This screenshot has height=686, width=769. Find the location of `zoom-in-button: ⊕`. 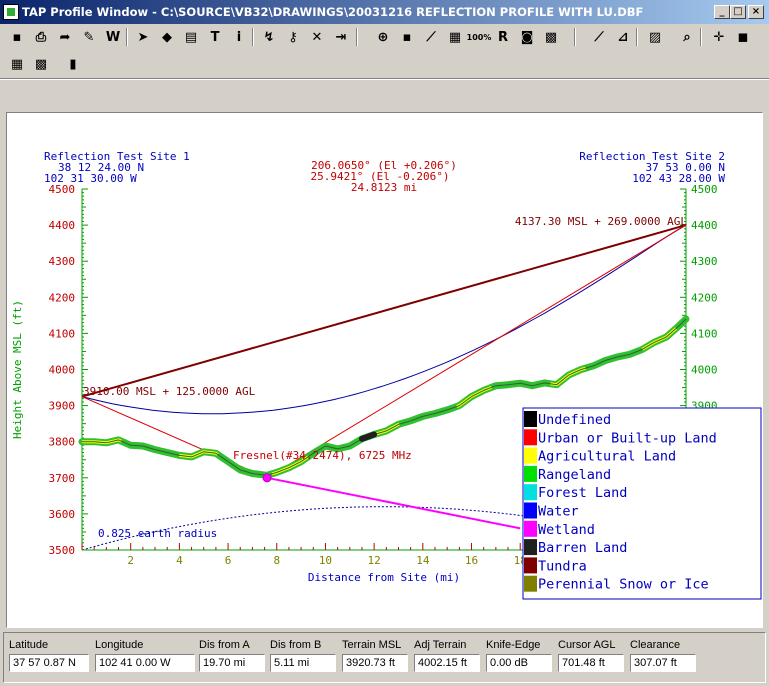

zoom-in-button: ⊕ is located at coordinates (383, 37).